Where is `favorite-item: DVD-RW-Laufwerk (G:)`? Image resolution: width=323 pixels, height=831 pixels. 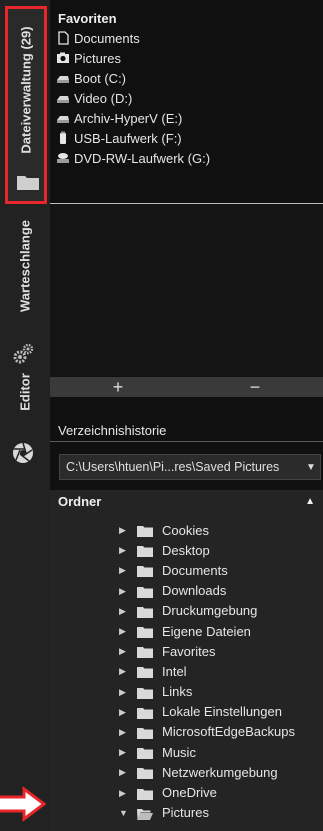
favorite-item: DVD-RW-Laufwerk (G:) is located at coordinates (186, 158).